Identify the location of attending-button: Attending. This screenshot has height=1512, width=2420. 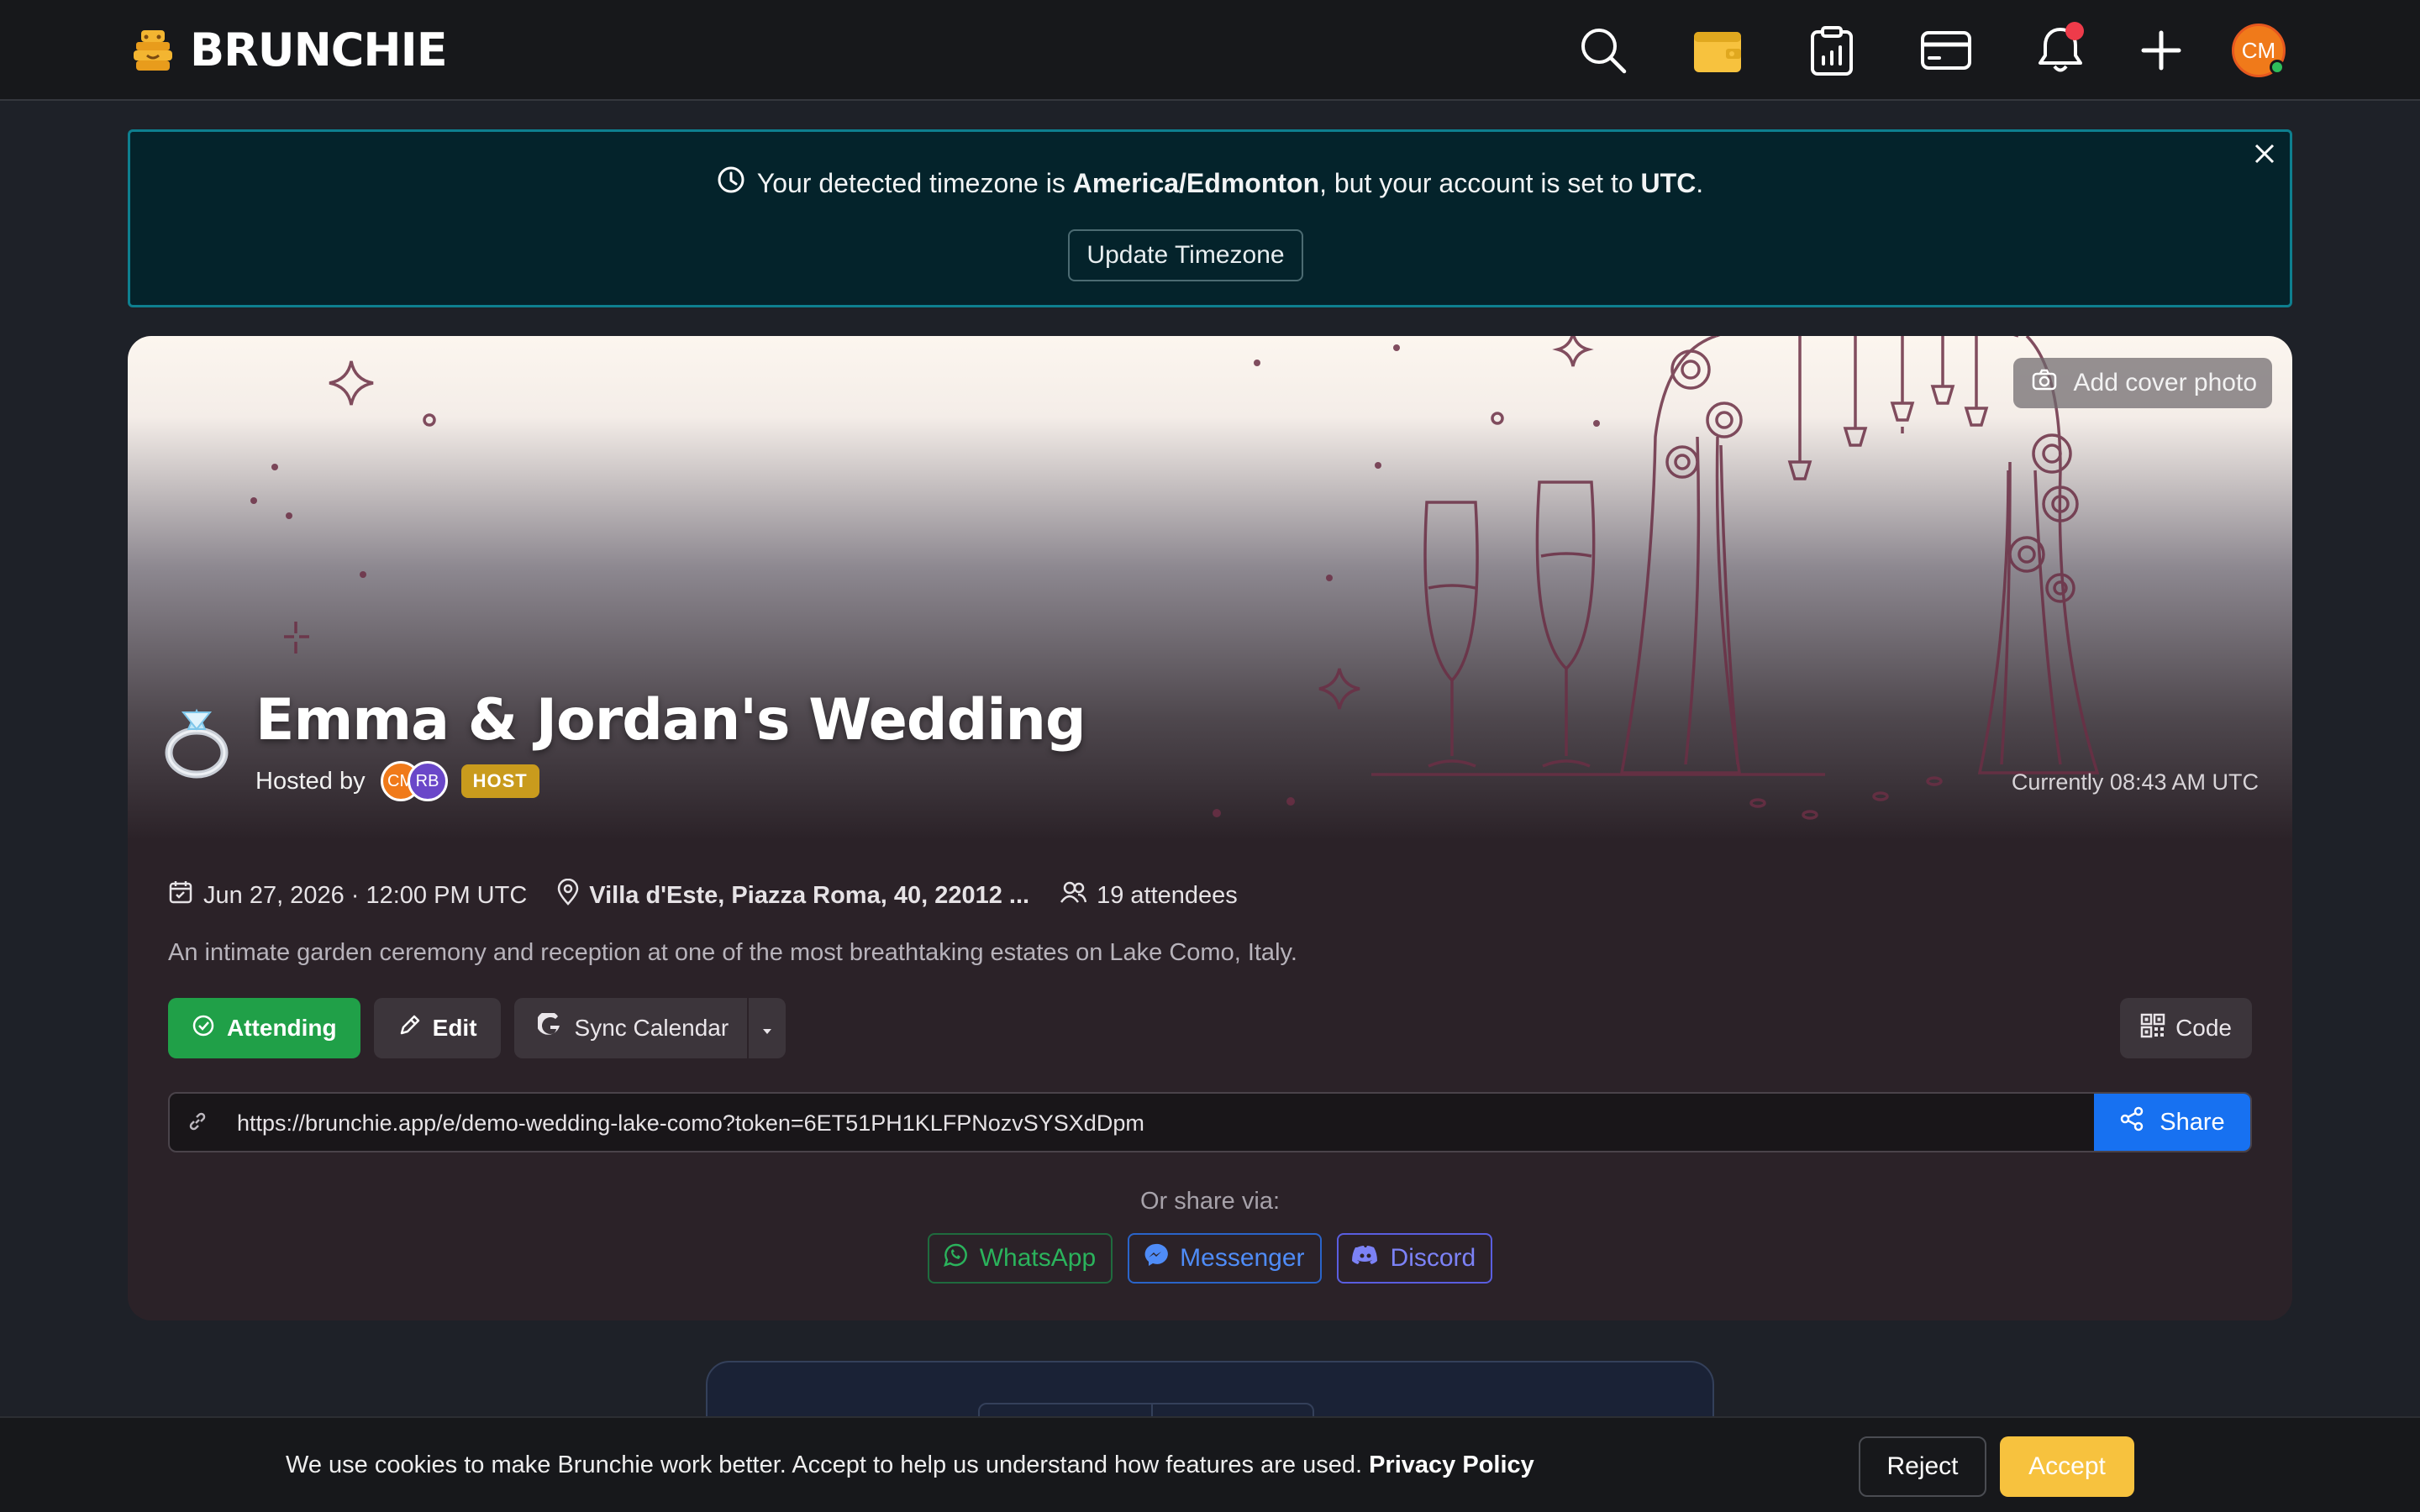
(264, 1028).